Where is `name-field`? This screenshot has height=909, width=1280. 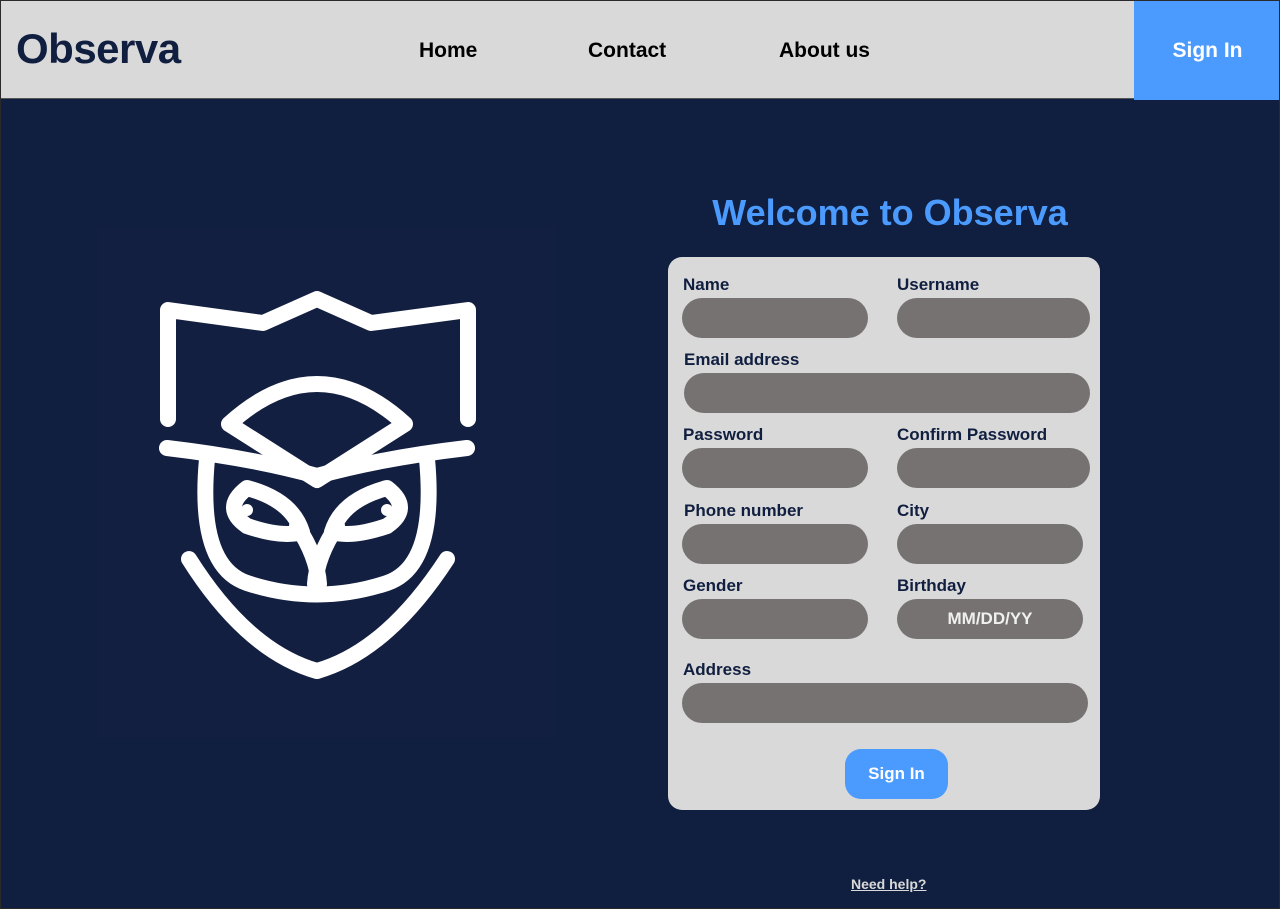
name-field is located at coordinates (775, 318).